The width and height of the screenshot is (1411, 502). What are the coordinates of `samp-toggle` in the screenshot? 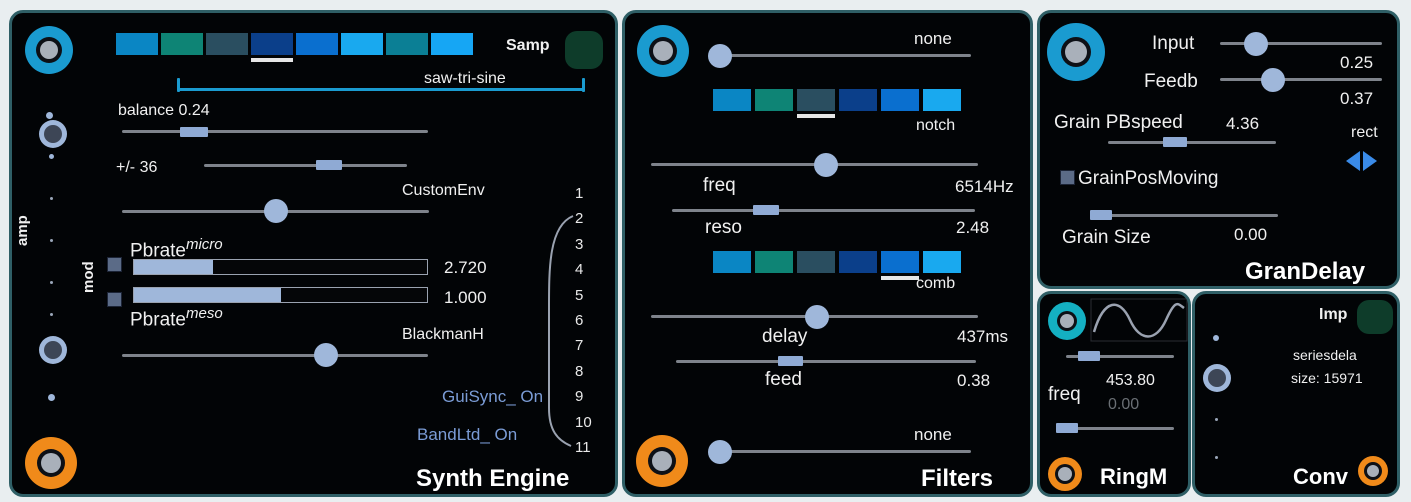 It's located at (584, 50).